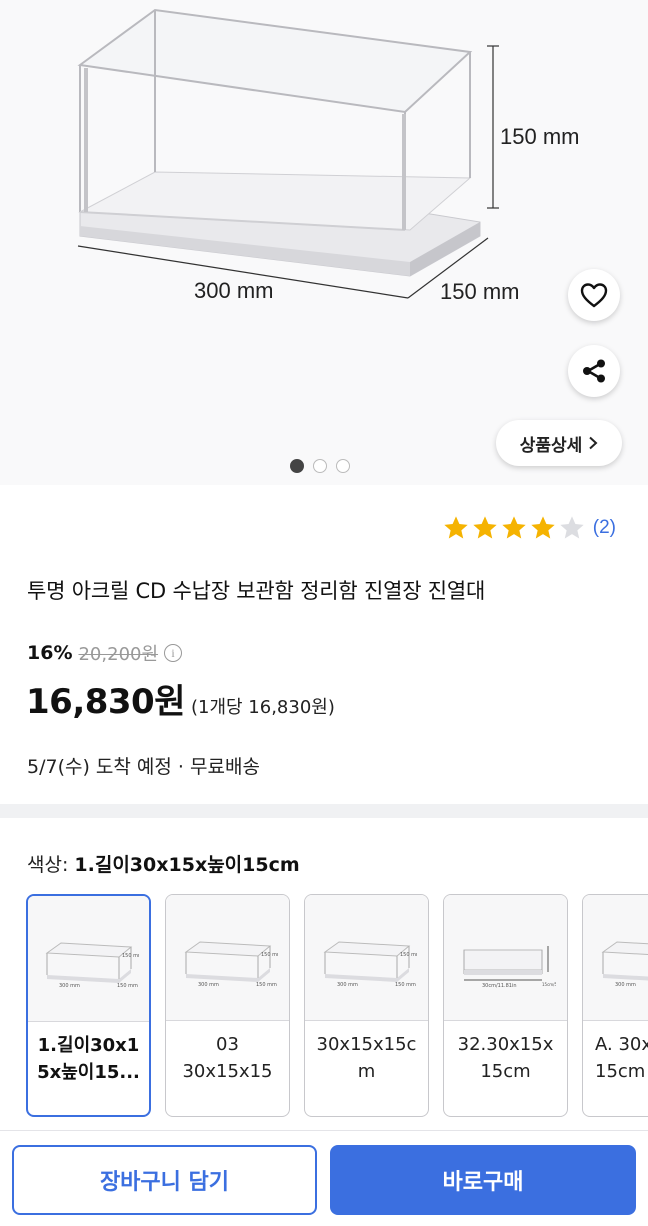  Describe the element at coordinates (256, 591) in the screenshot. I see `product-title: 투명 아크릴 CD 수납장 보관함 정리함 진열장 진열대` at that location.